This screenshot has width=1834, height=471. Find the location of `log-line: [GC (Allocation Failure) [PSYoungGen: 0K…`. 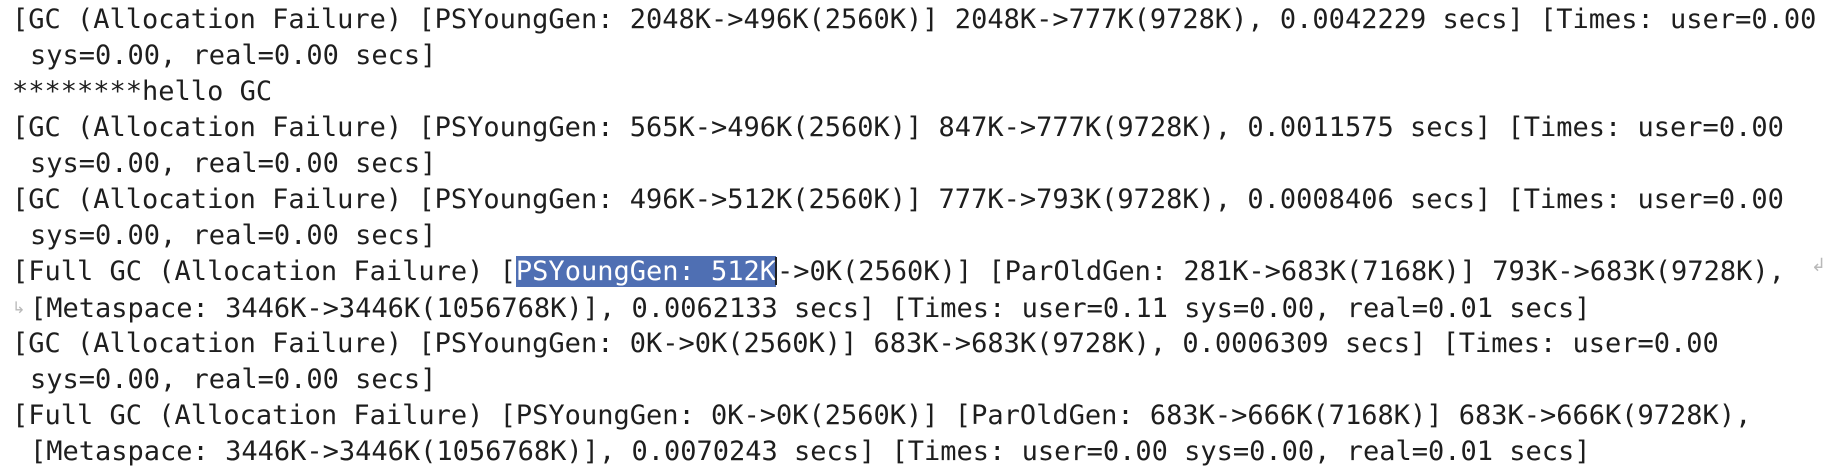

log-line: [GC (Allocation Failure) [PSYoungGen: 0K… is located at coordinates (865, 343).